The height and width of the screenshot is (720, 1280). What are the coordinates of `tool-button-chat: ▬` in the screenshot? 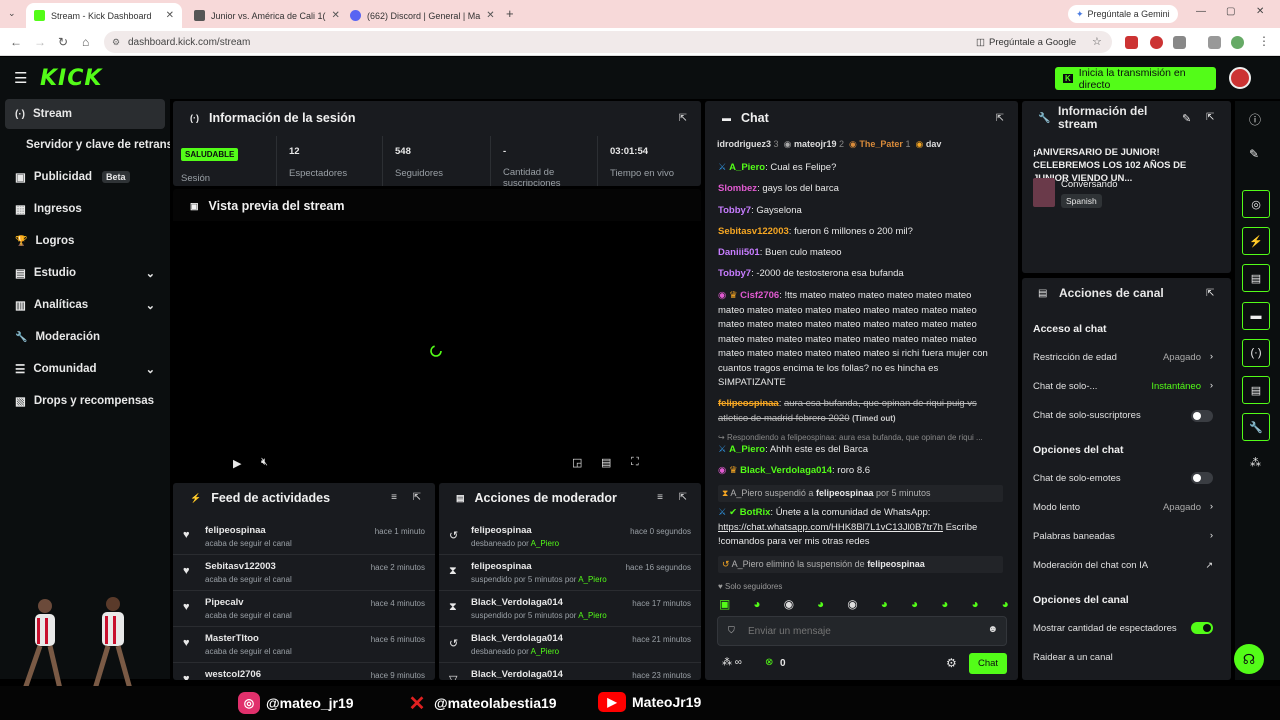 It's located at (1256, 316).